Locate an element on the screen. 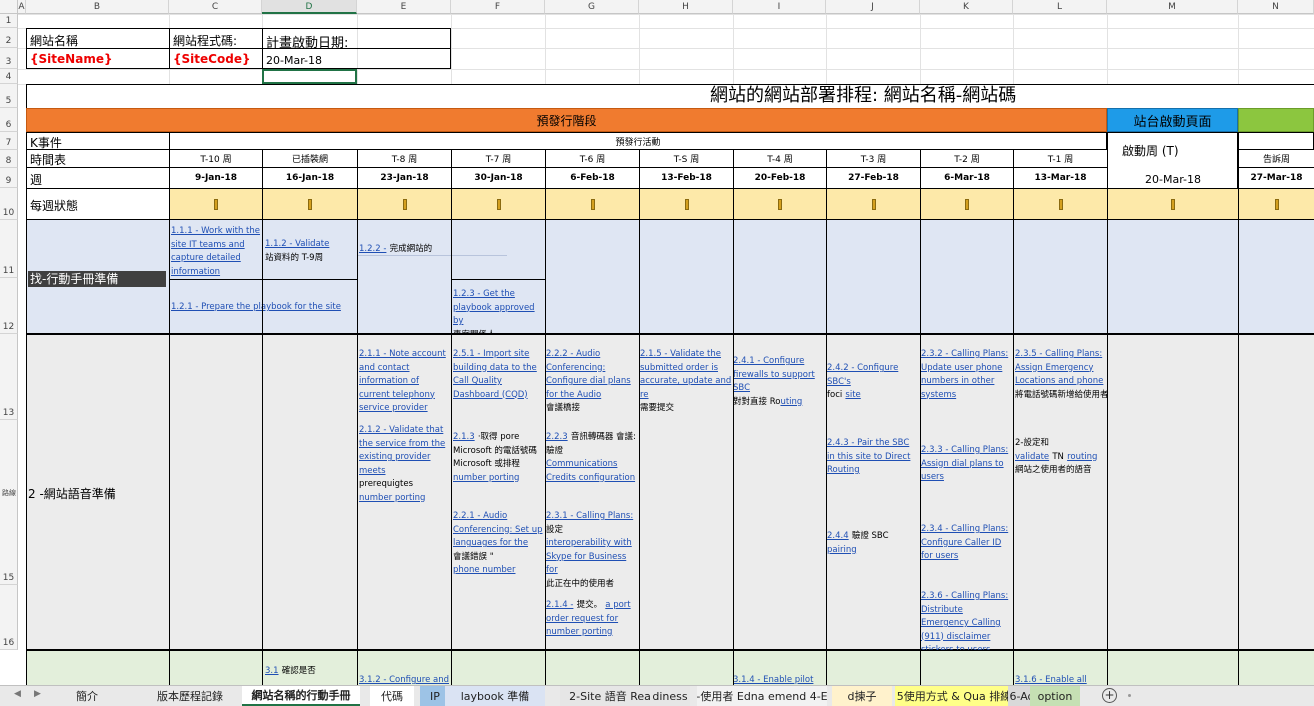 Image resolution: width=1314 pixels, height=706 pixels. task-2-1-6-link-b: routing is located at coordinates (1082, 457).